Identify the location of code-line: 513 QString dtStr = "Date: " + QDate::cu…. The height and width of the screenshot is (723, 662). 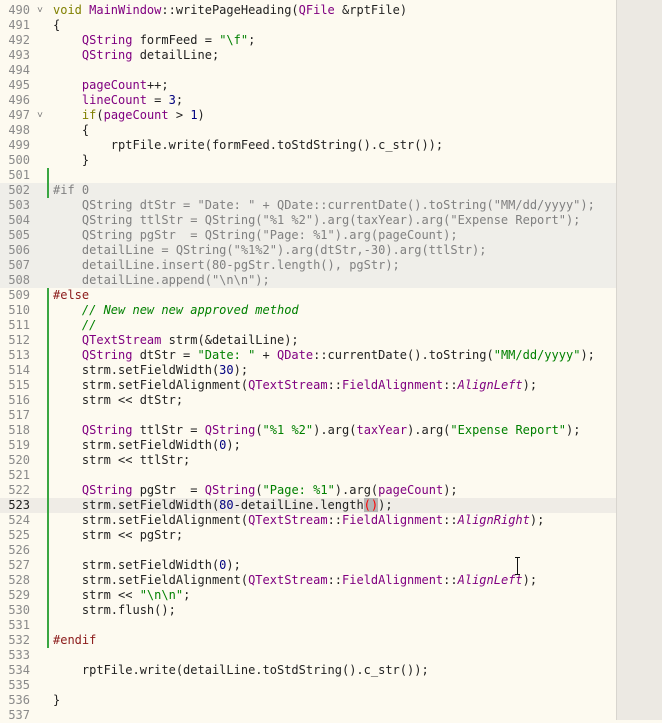
(308, 355).